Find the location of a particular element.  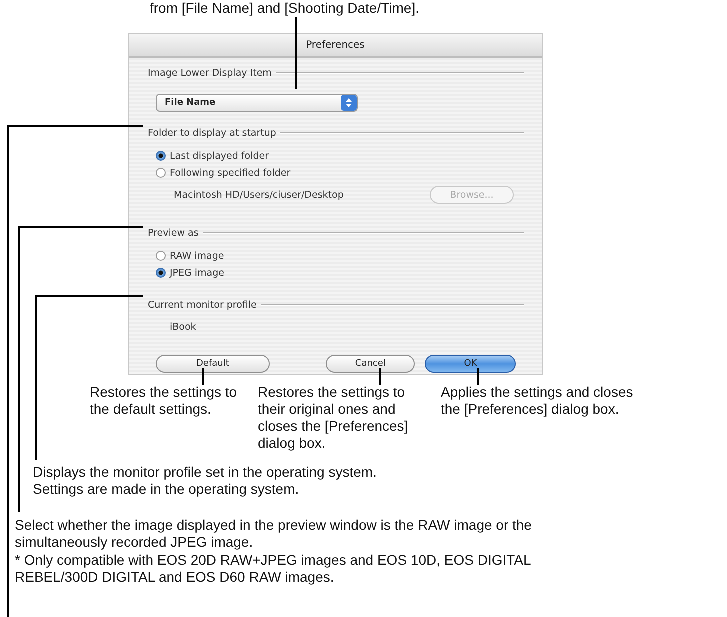

radio-label: RAW image is located at coordinates (197, 256).